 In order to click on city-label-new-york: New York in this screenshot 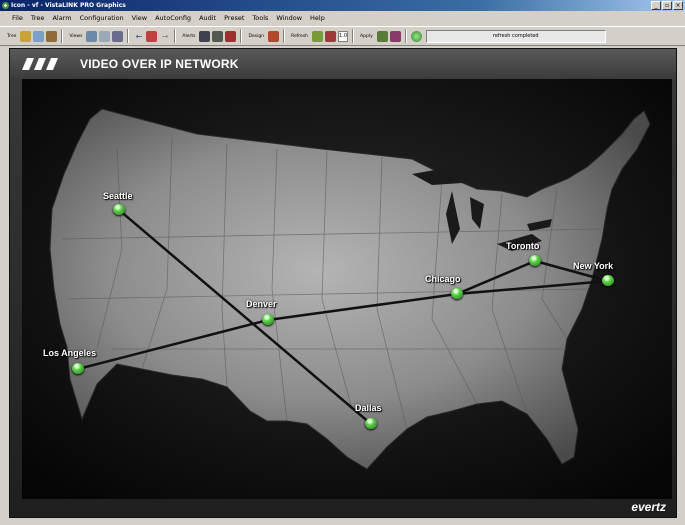, I will do `click(593, 266)`.